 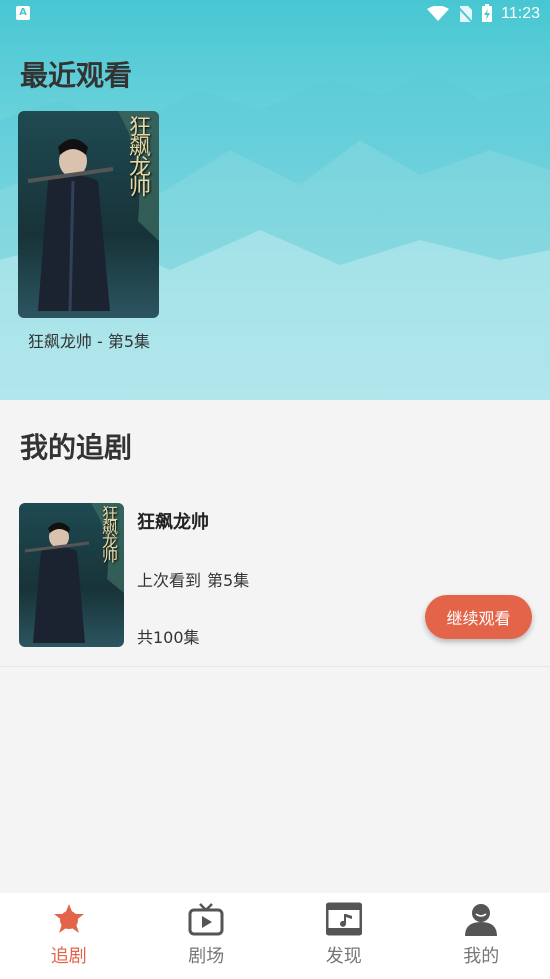 I want to click on tab-theater: 剧场, so click(x=207, y=936).